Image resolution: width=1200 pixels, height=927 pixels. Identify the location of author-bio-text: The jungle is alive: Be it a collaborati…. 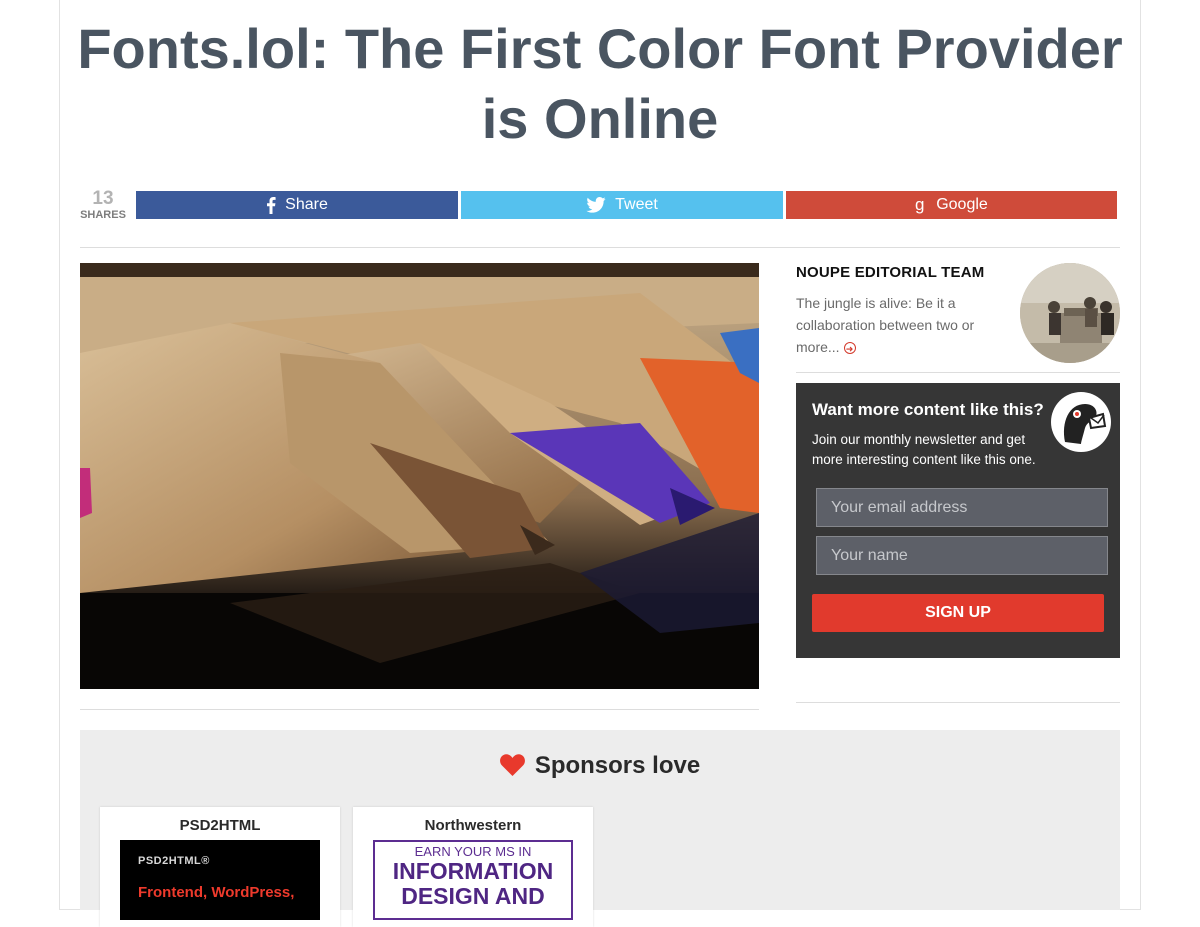
(885, 325).